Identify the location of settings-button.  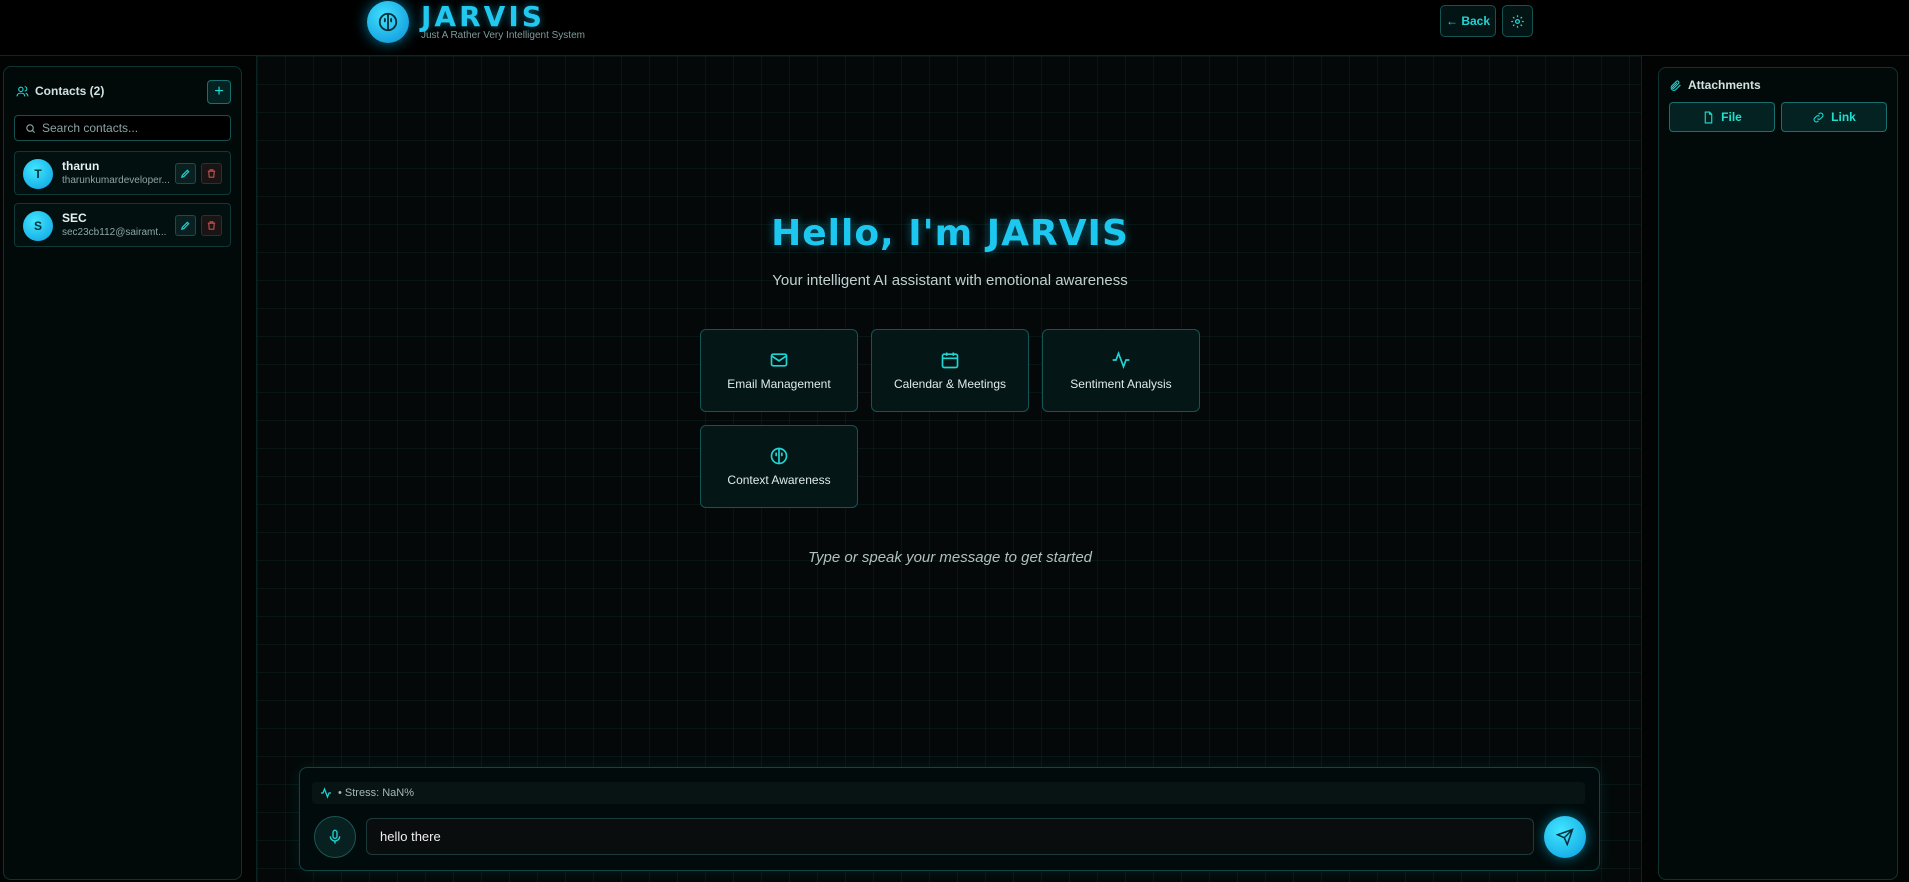
(1517, 21).